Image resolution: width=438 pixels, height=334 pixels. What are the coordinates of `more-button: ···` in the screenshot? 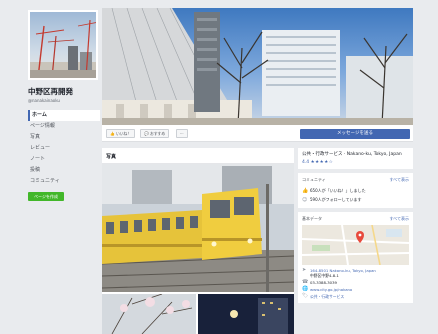 It's located at (182, 133).